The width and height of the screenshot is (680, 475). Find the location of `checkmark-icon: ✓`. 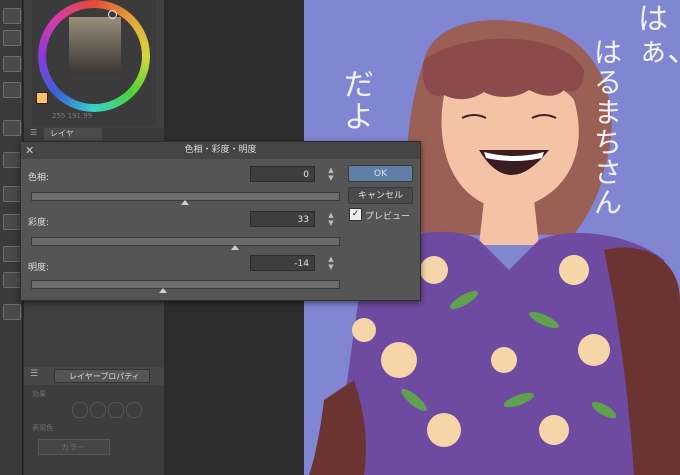

checkmark-icon: ✓ is located at coordinates (355, 214).